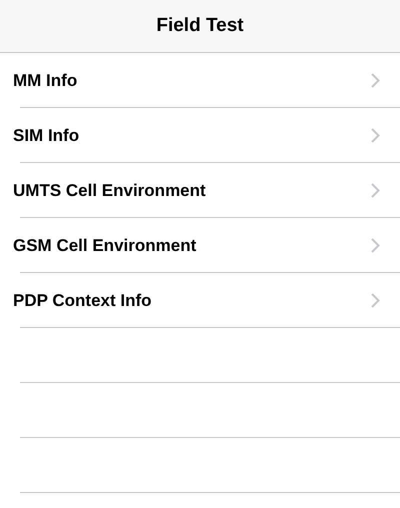 The height and width of the screenshot is (508, 400). What do you see at coordinates (200, 135) in the screenshot?
I see `list-item: SIM Info` at bounding box center [200, 135].